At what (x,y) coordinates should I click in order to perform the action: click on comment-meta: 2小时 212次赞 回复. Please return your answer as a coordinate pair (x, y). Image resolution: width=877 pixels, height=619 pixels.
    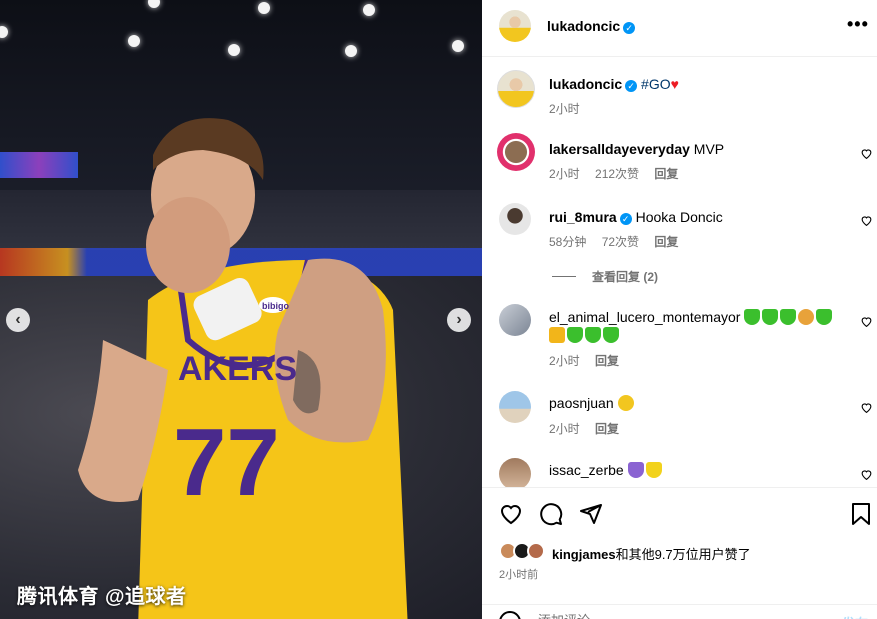
    Looking at the image, I should click on (619, 173).